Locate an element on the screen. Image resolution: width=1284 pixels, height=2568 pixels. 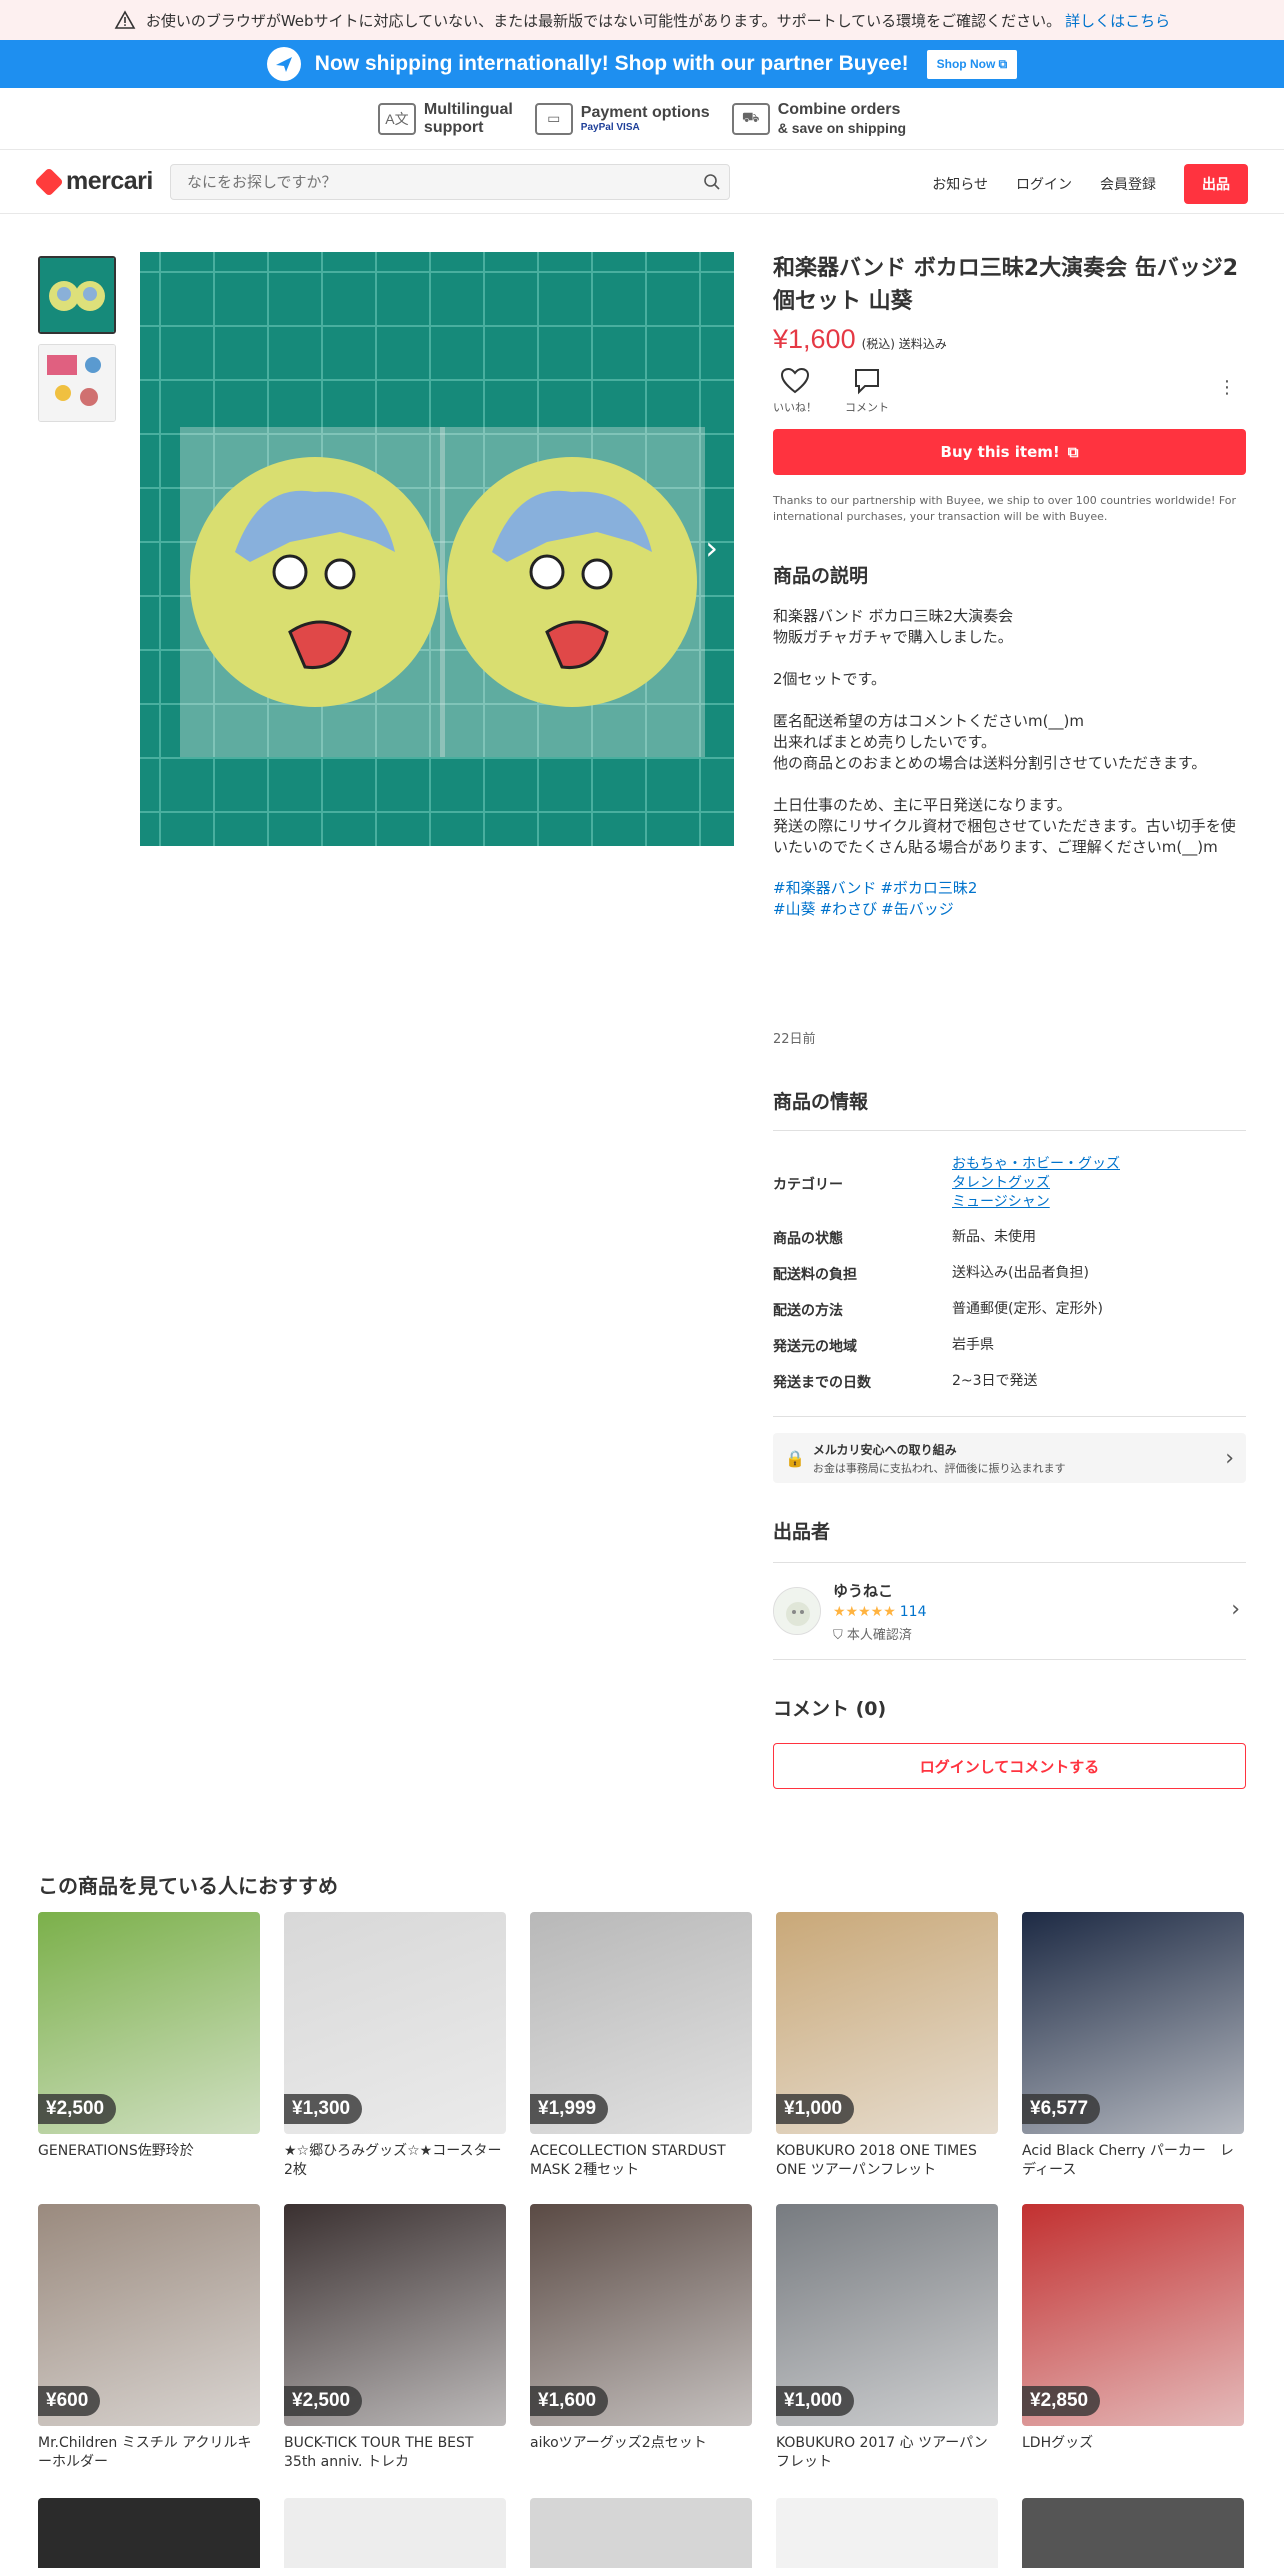
product-main-image: › is located at coordinates (437, 549).